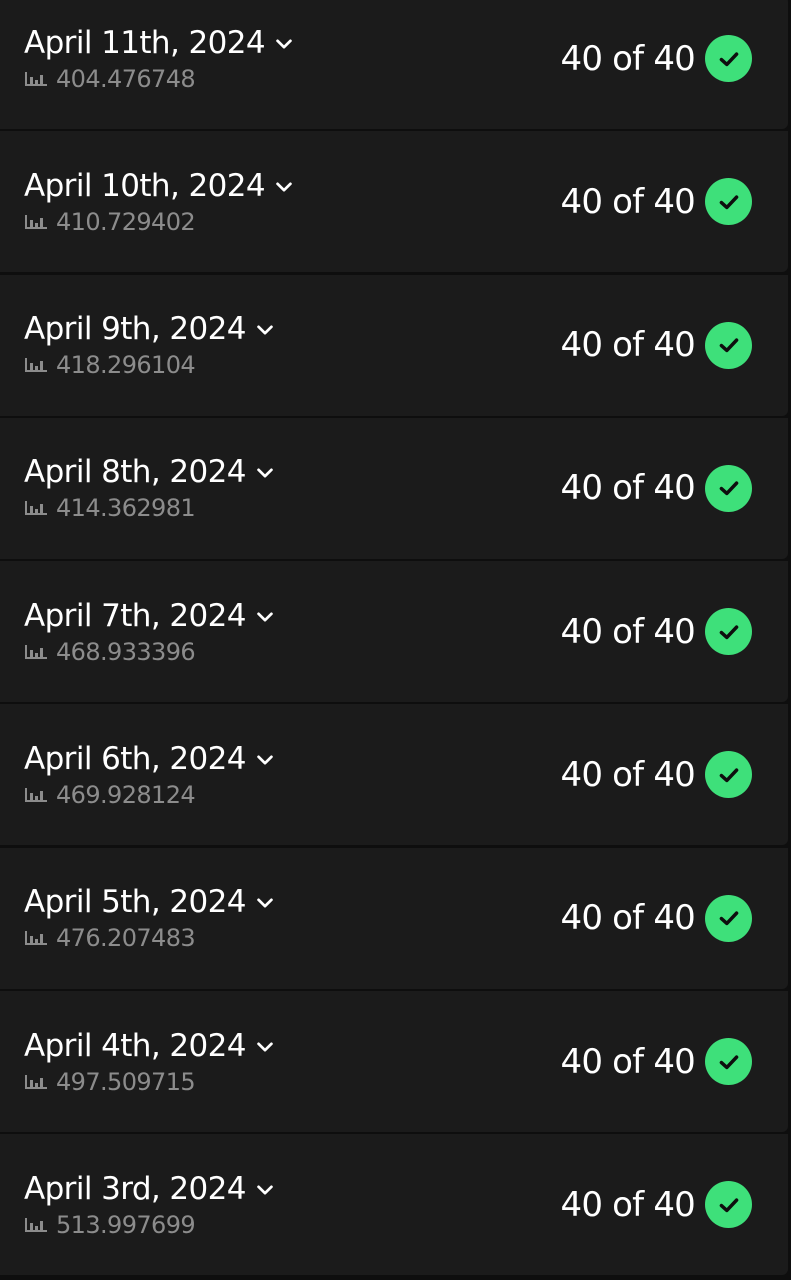  Describe the element at coordinates (394, 632) in the screenshot. I see `list-item: April 7th, 2024 468.933396 40 of 40` at that location.